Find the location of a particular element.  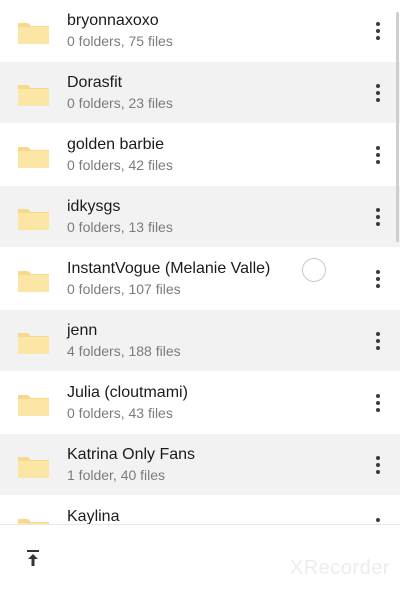

folder-meta: 0 folders, 43 files is located at coordinates (120, 413).